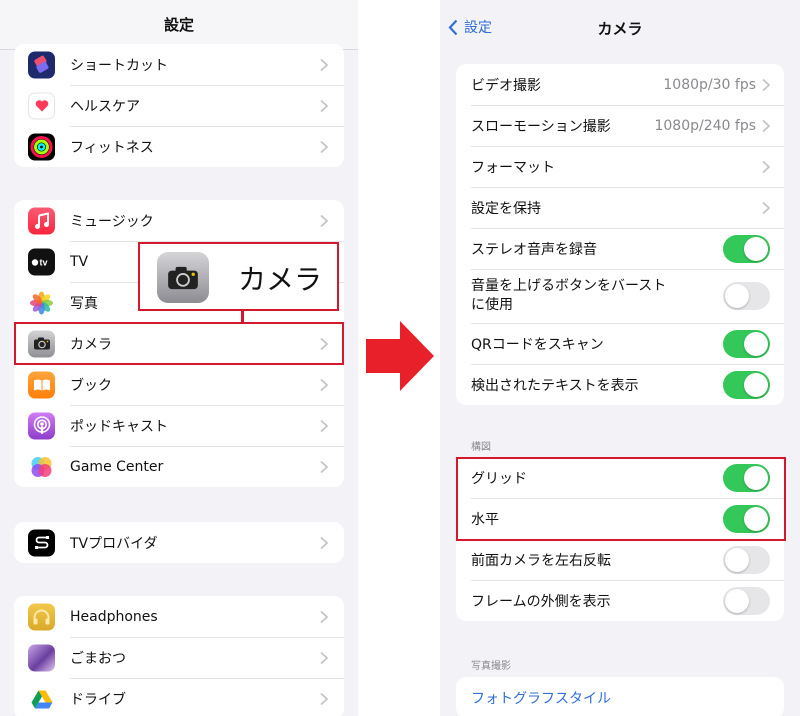 This screenshot has width=800, height=716. What do you see at coordinates (183, 277) in the screenshot?
I see `camera-icon` at bounding box center [183, 277].